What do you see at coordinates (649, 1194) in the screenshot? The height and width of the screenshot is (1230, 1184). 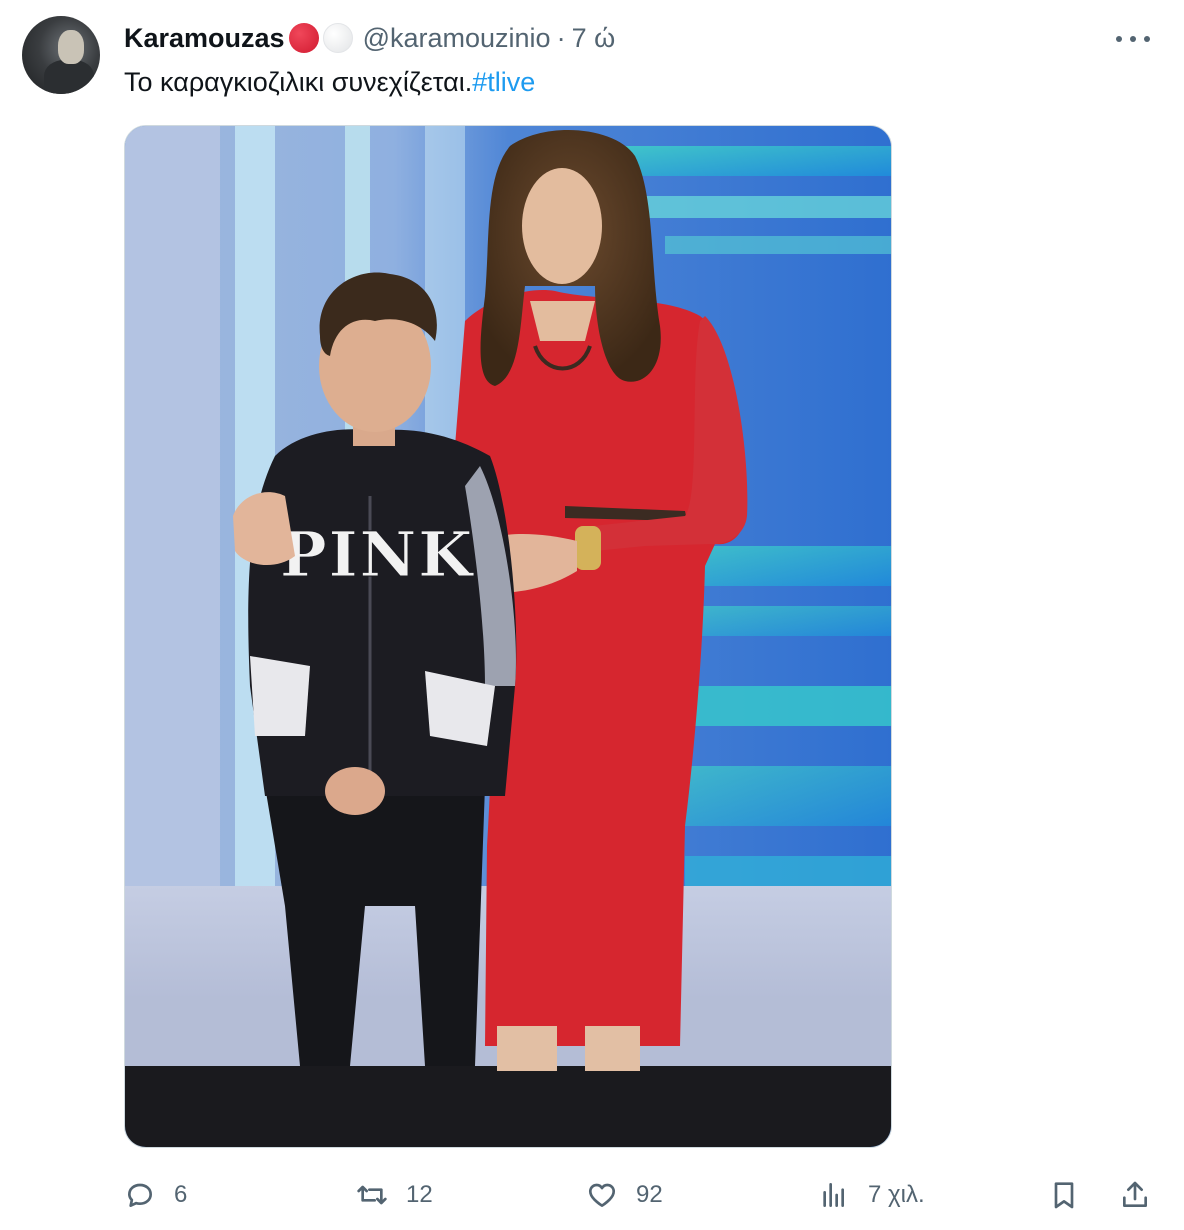 I see `like-count: 92` at bounding box center [649, 1194].